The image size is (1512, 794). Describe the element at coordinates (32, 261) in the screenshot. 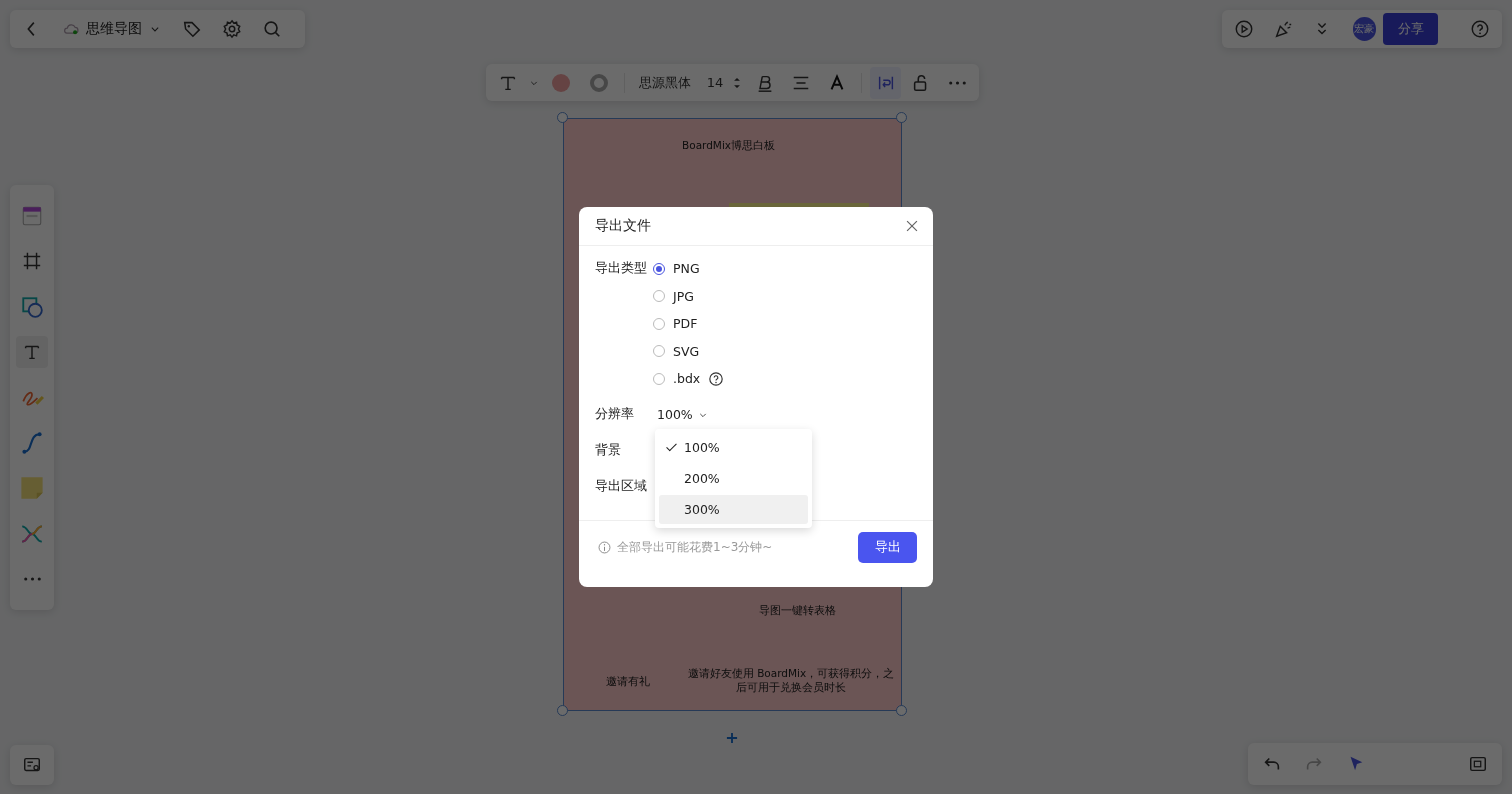

I see `frame-icon` at that location.